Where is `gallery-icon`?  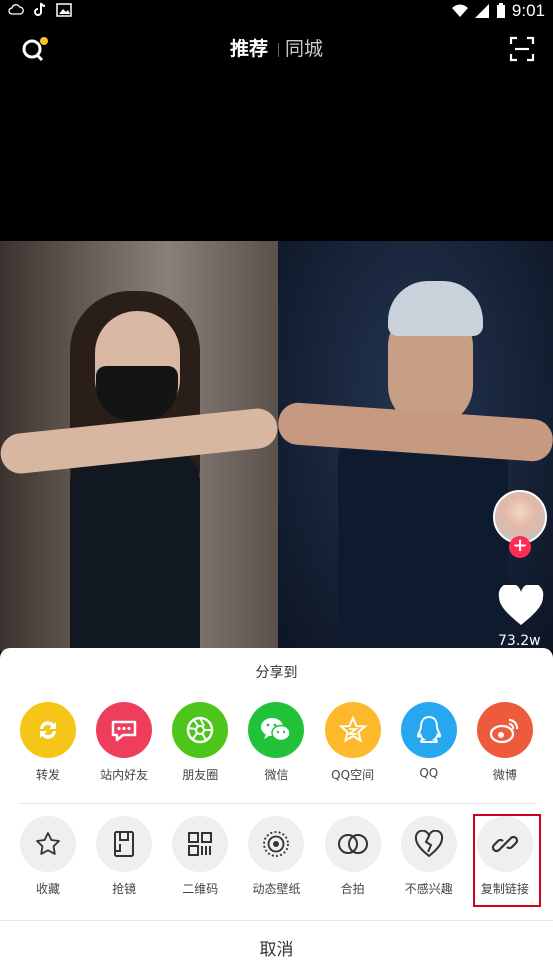 gallery-icon is located at coordinates (64, 10).